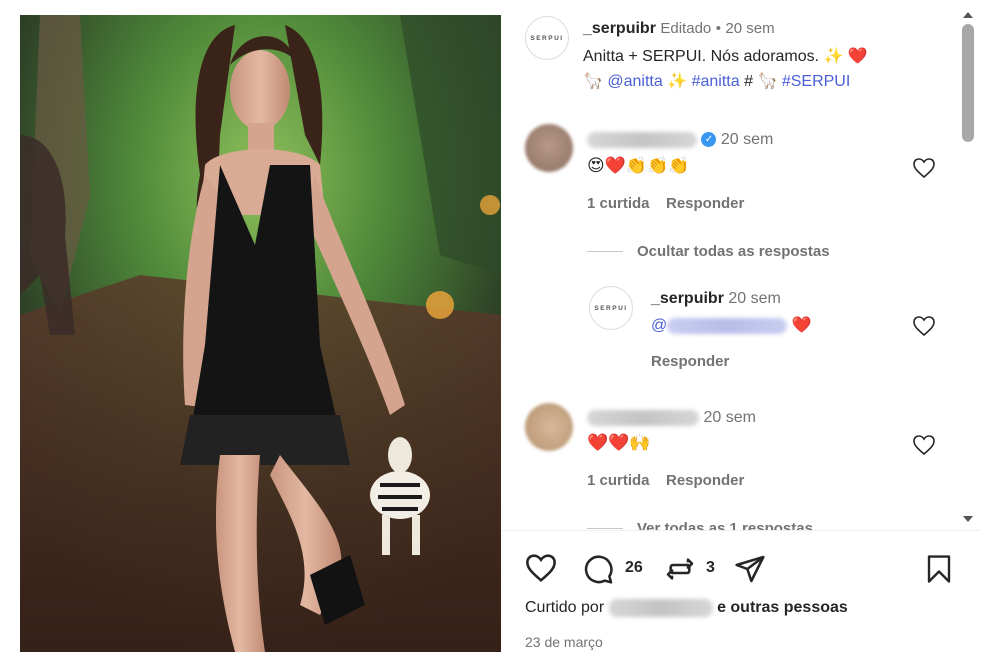  I want to click on comment-header: 20 sem, so click(671, 418).